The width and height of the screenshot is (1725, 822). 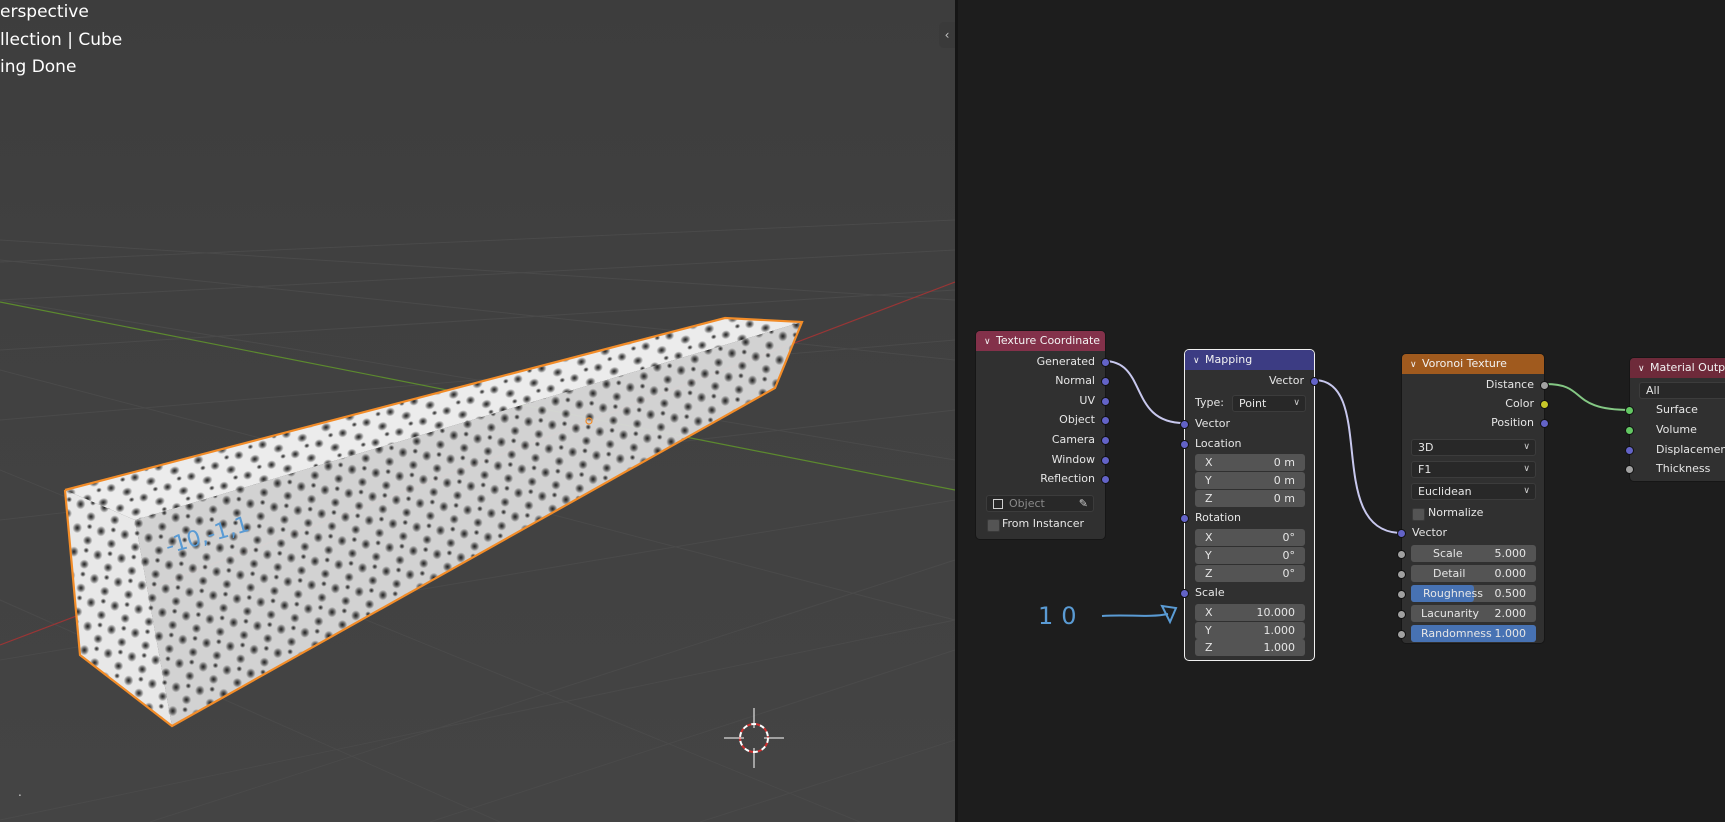 What do you see at coordinates (1401, 634) in the screenshot?
I see `socket-randomness` at bounding box center [1401, 634].